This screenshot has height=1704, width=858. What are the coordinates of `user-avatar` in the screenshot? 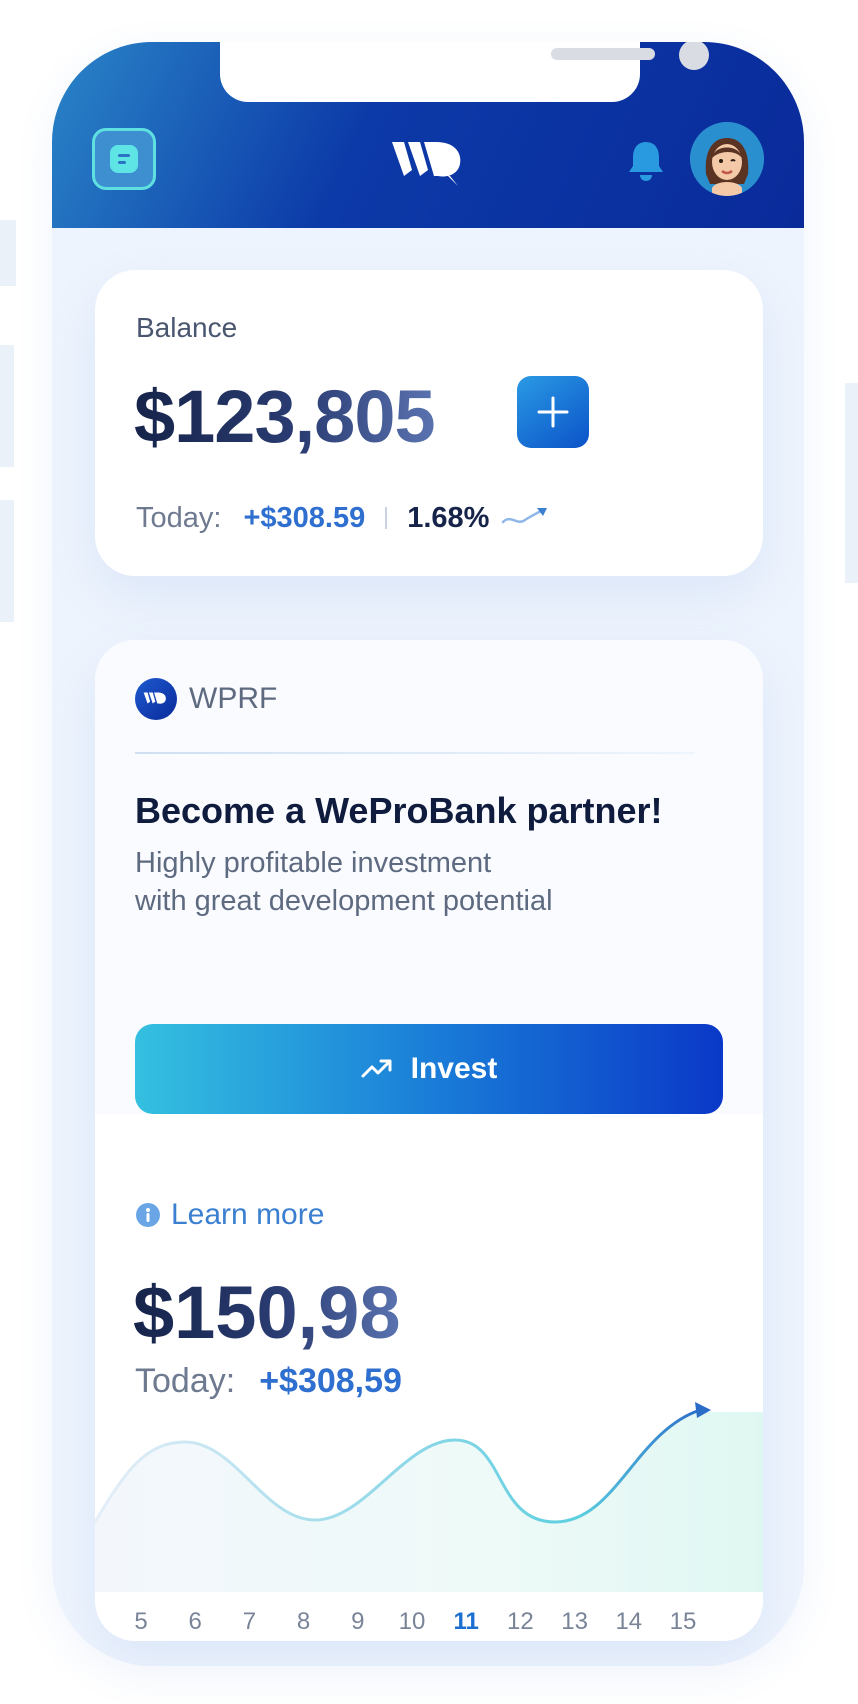 It's located at (727, 159).